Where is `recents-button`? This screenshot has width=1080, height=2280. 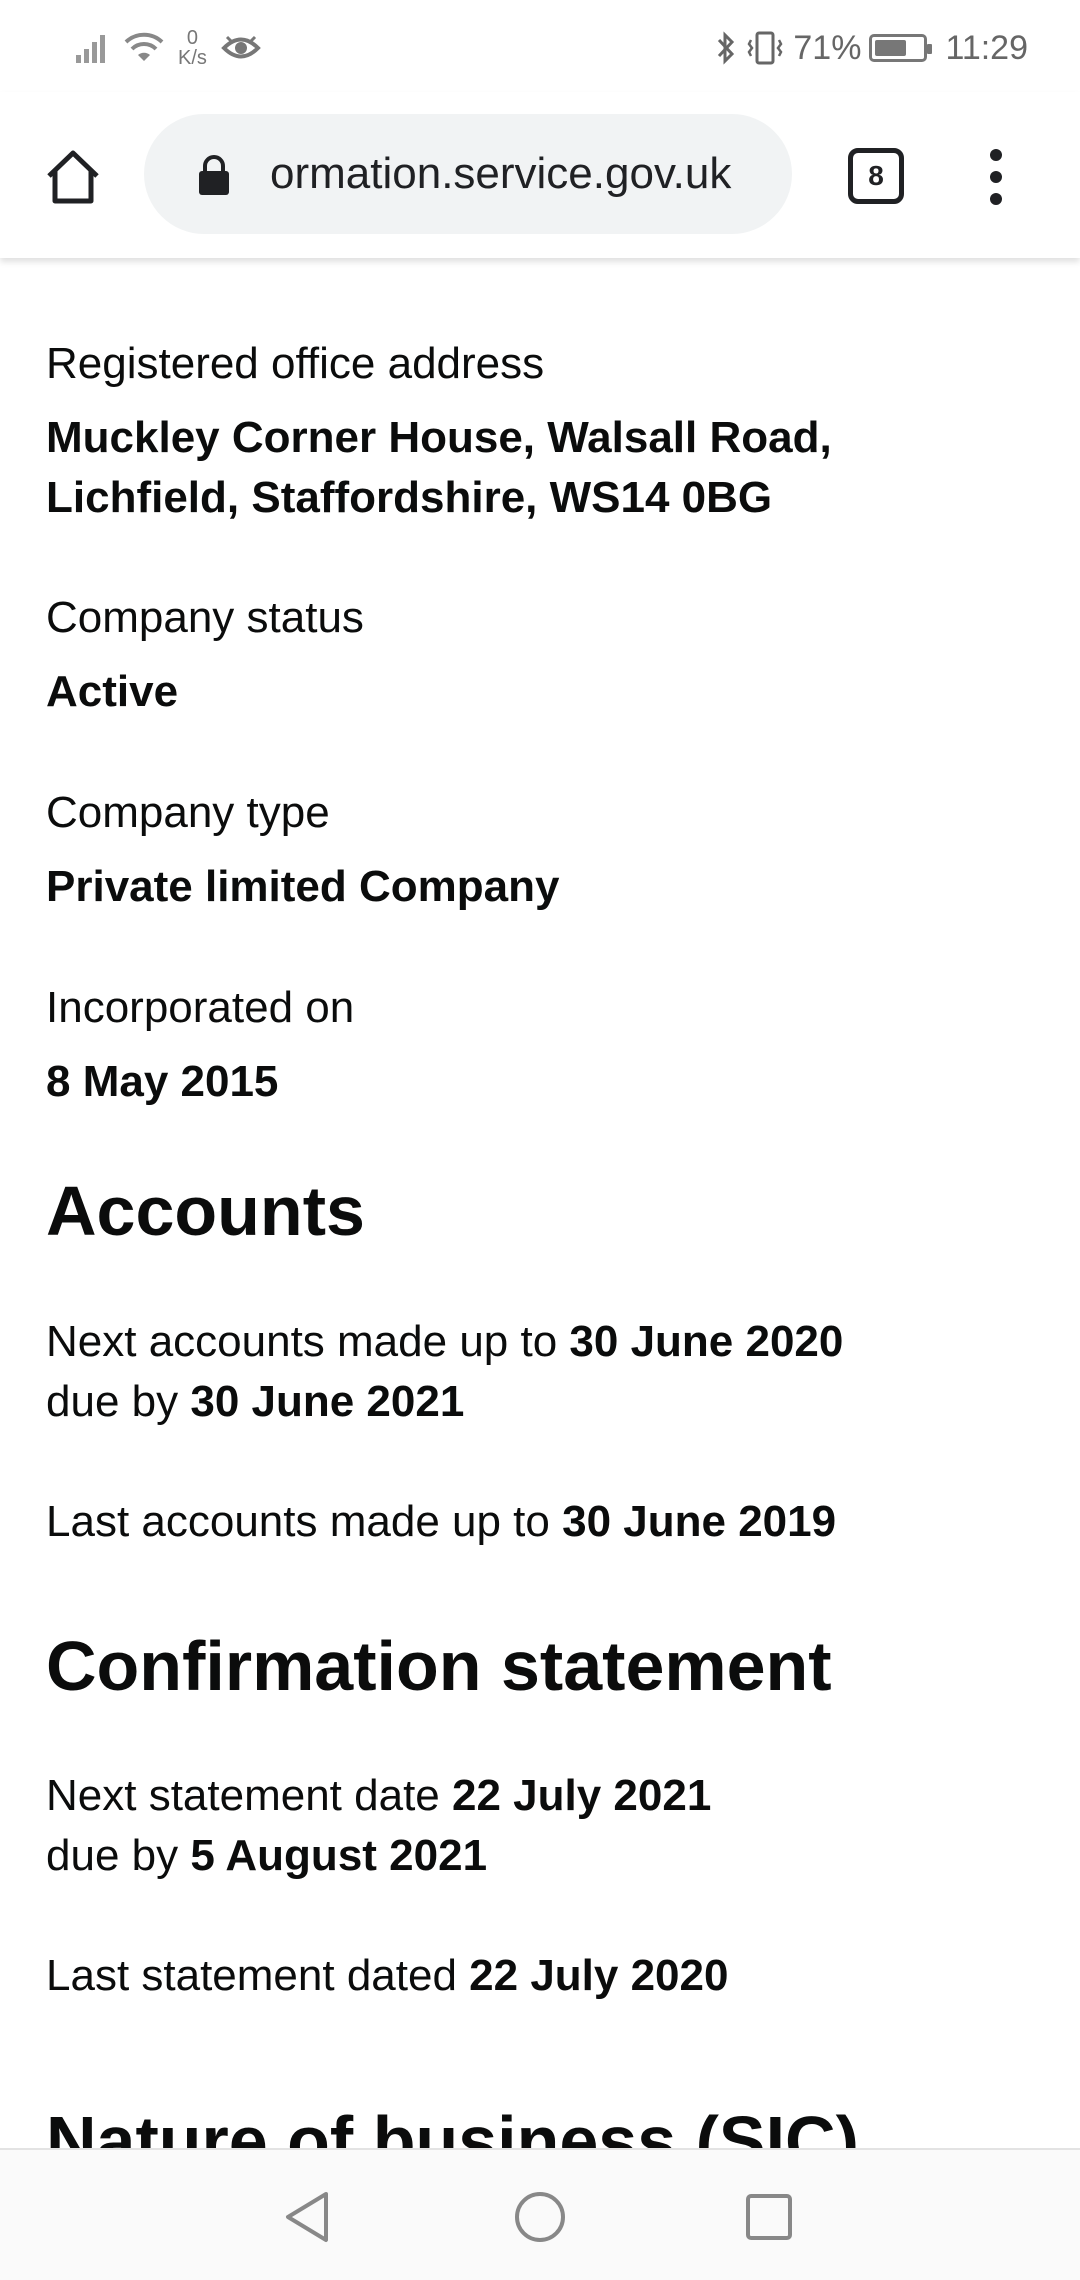 recents-button is located at coordinates (769, 2217).